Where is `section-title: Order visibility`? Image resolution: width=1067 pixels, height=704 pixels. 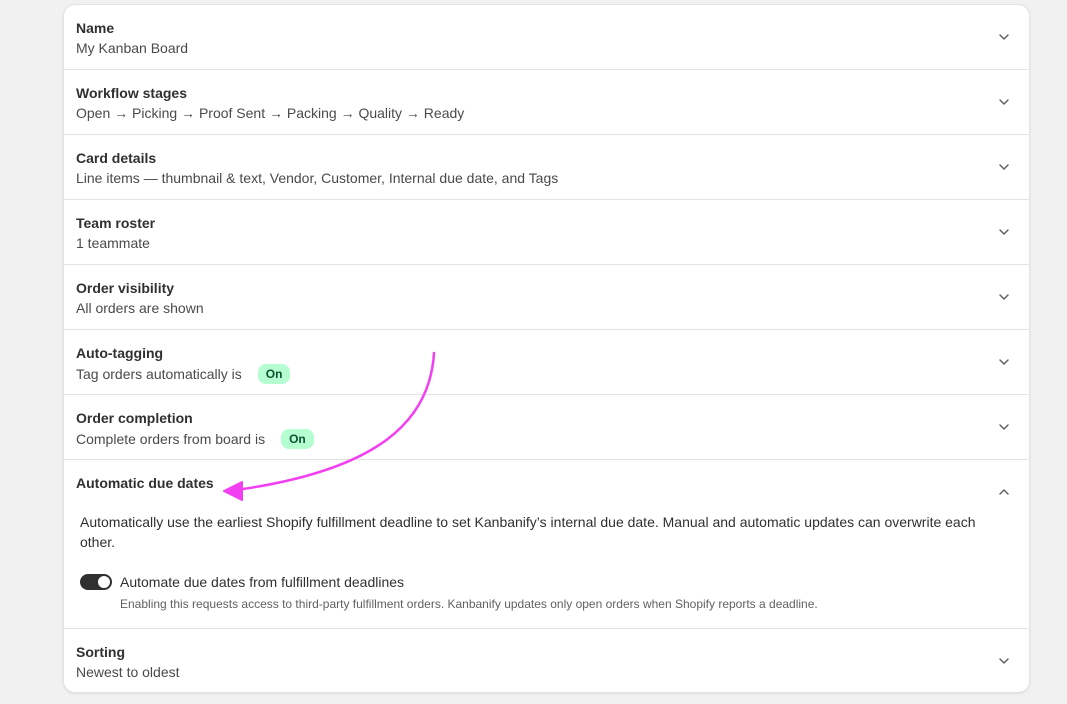 section-title: Order visibility is located at coordinates (125, 288).